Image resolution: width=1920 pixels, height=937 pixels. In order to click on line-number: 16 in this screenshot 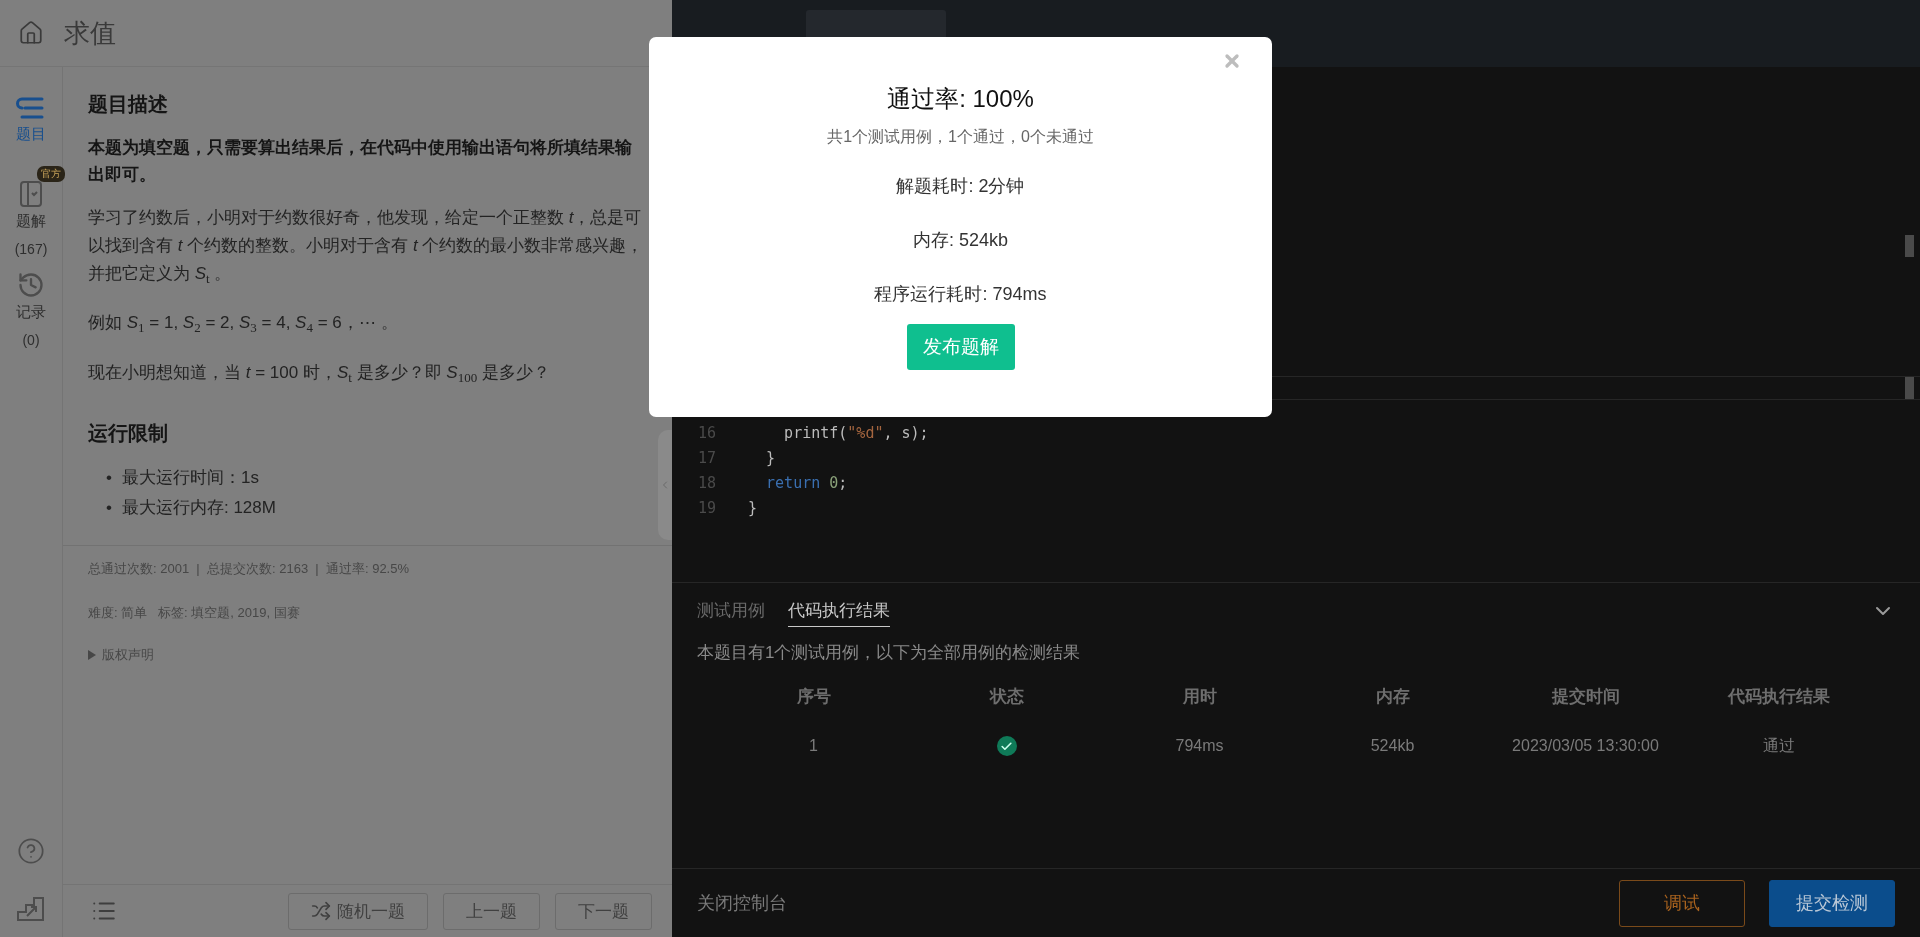, I will do `click(706, 432)`.